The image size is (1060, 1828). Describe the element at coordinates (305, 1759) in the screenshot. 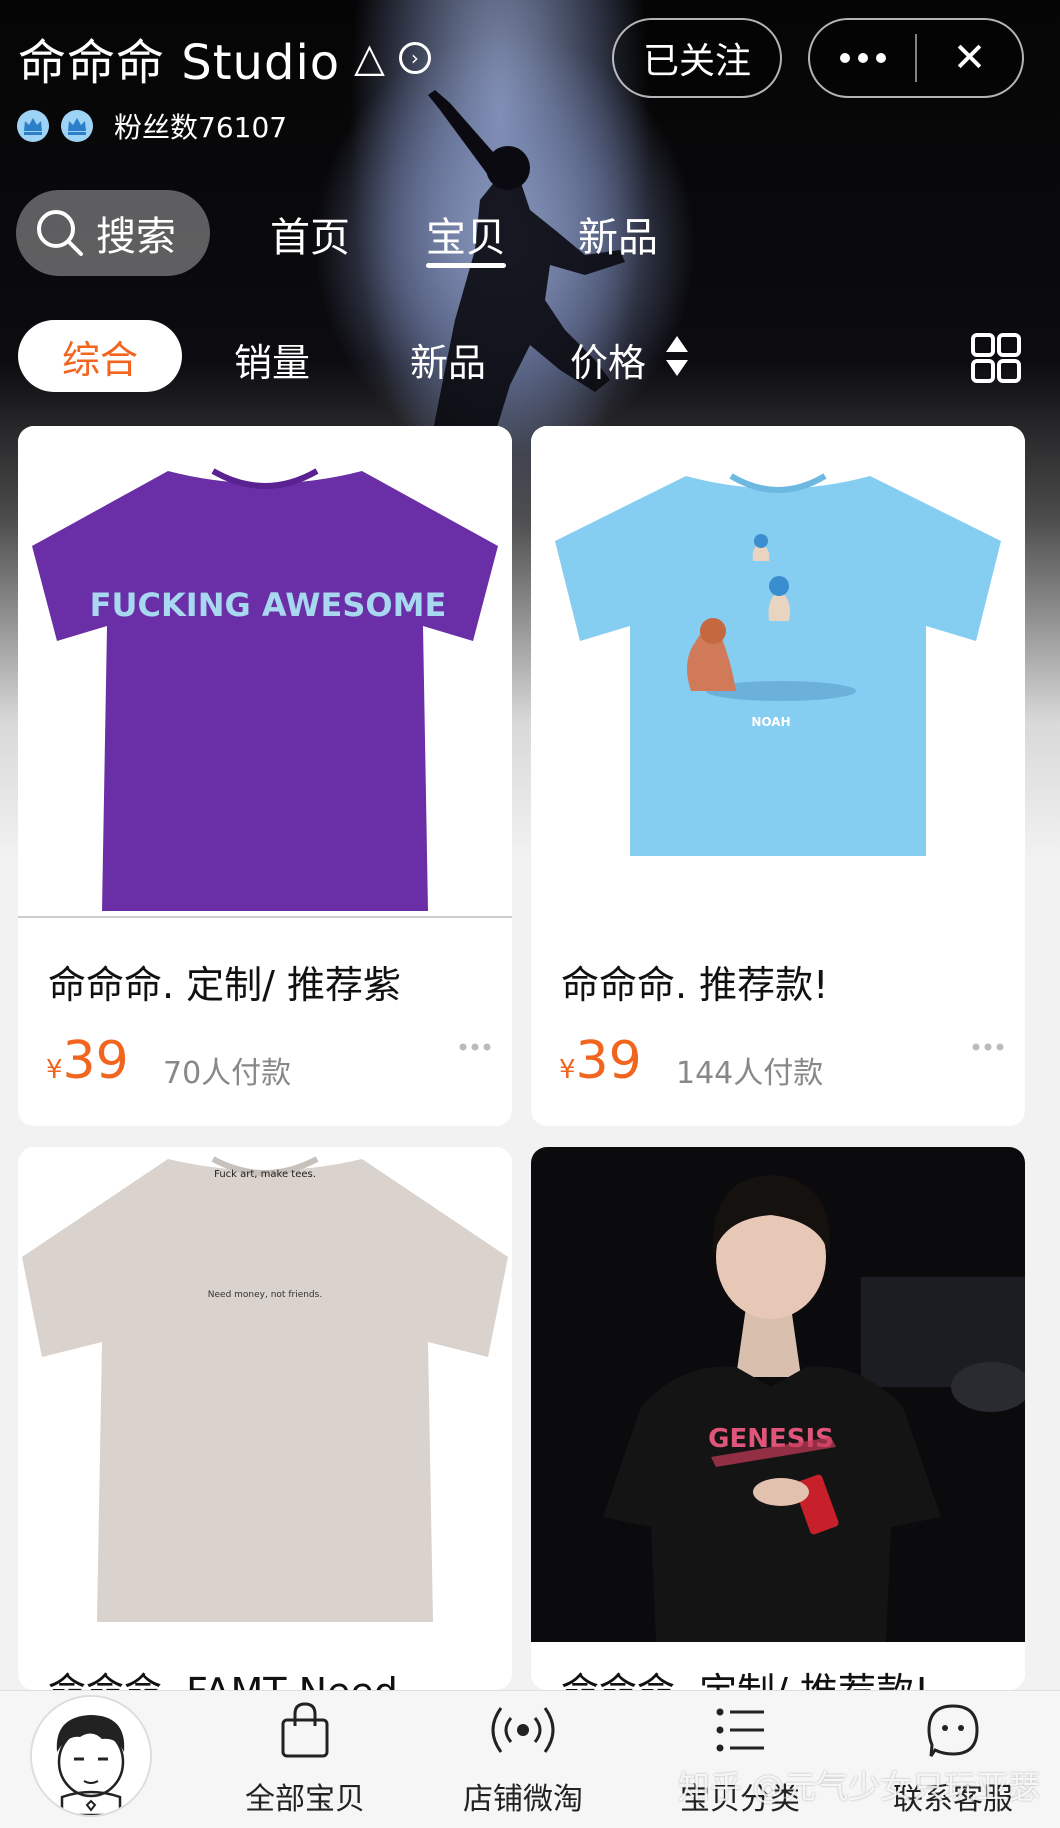

I see `bottom-tab-all-products: 全部宝贝` at that location.